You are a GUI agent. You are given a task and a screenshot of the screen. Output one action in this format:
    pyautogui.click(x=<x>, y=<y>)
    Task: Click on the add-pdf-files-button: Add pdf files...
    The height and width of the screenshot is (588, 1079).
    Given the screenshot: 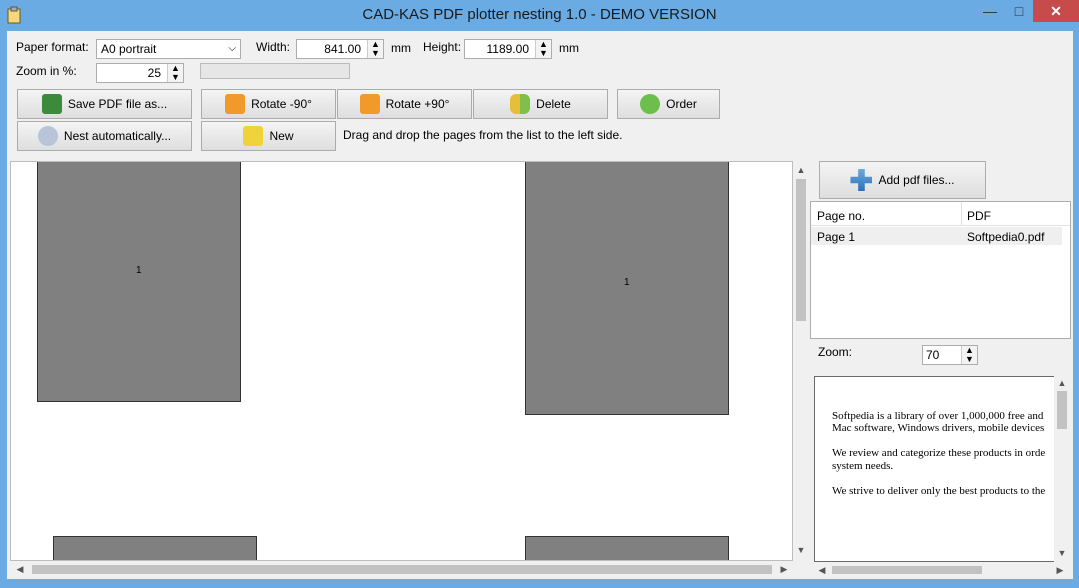 What is the action you would take?
    pyautogui.click(x=902, y=180)
    